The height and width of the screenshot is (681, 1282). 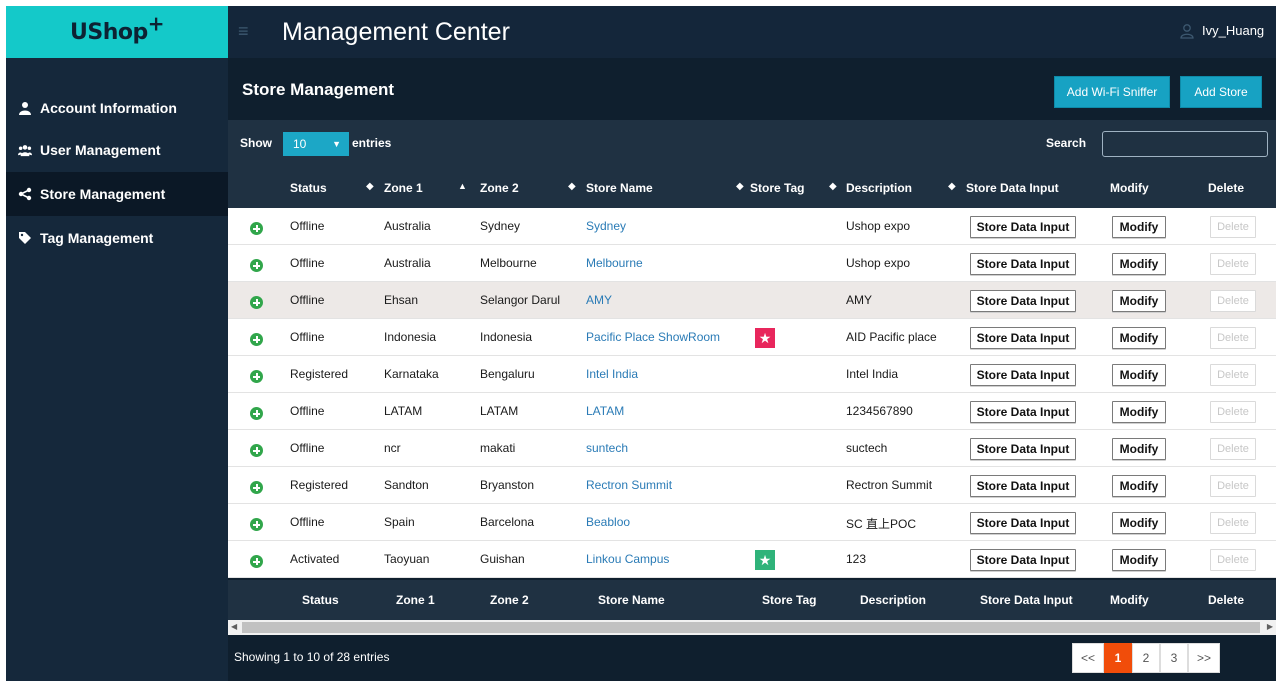 What do you see at coordinates (318, 89) in the screenshot?
I see `page-title: Store Management` at bounding box center [318, 89].